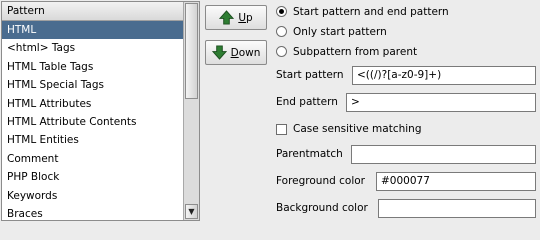  I want to click on foreground-color-label: Foreground color, so click(320, 181).